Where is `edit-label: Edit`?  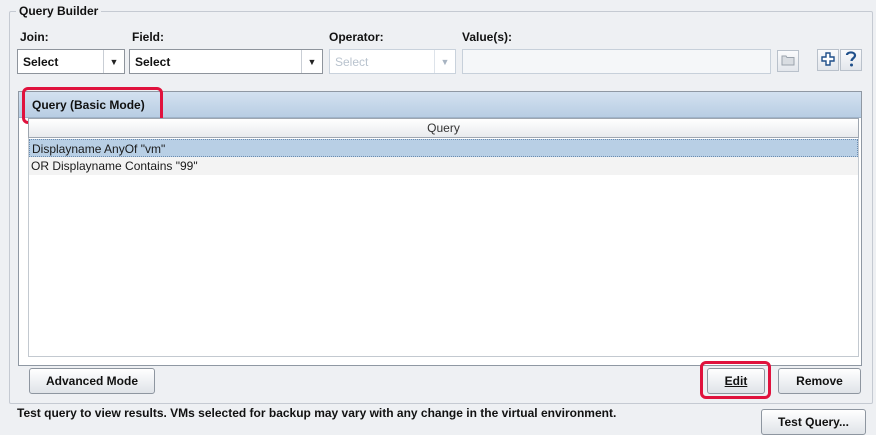 edit-label: Edit is located at coordinates (736, 381).